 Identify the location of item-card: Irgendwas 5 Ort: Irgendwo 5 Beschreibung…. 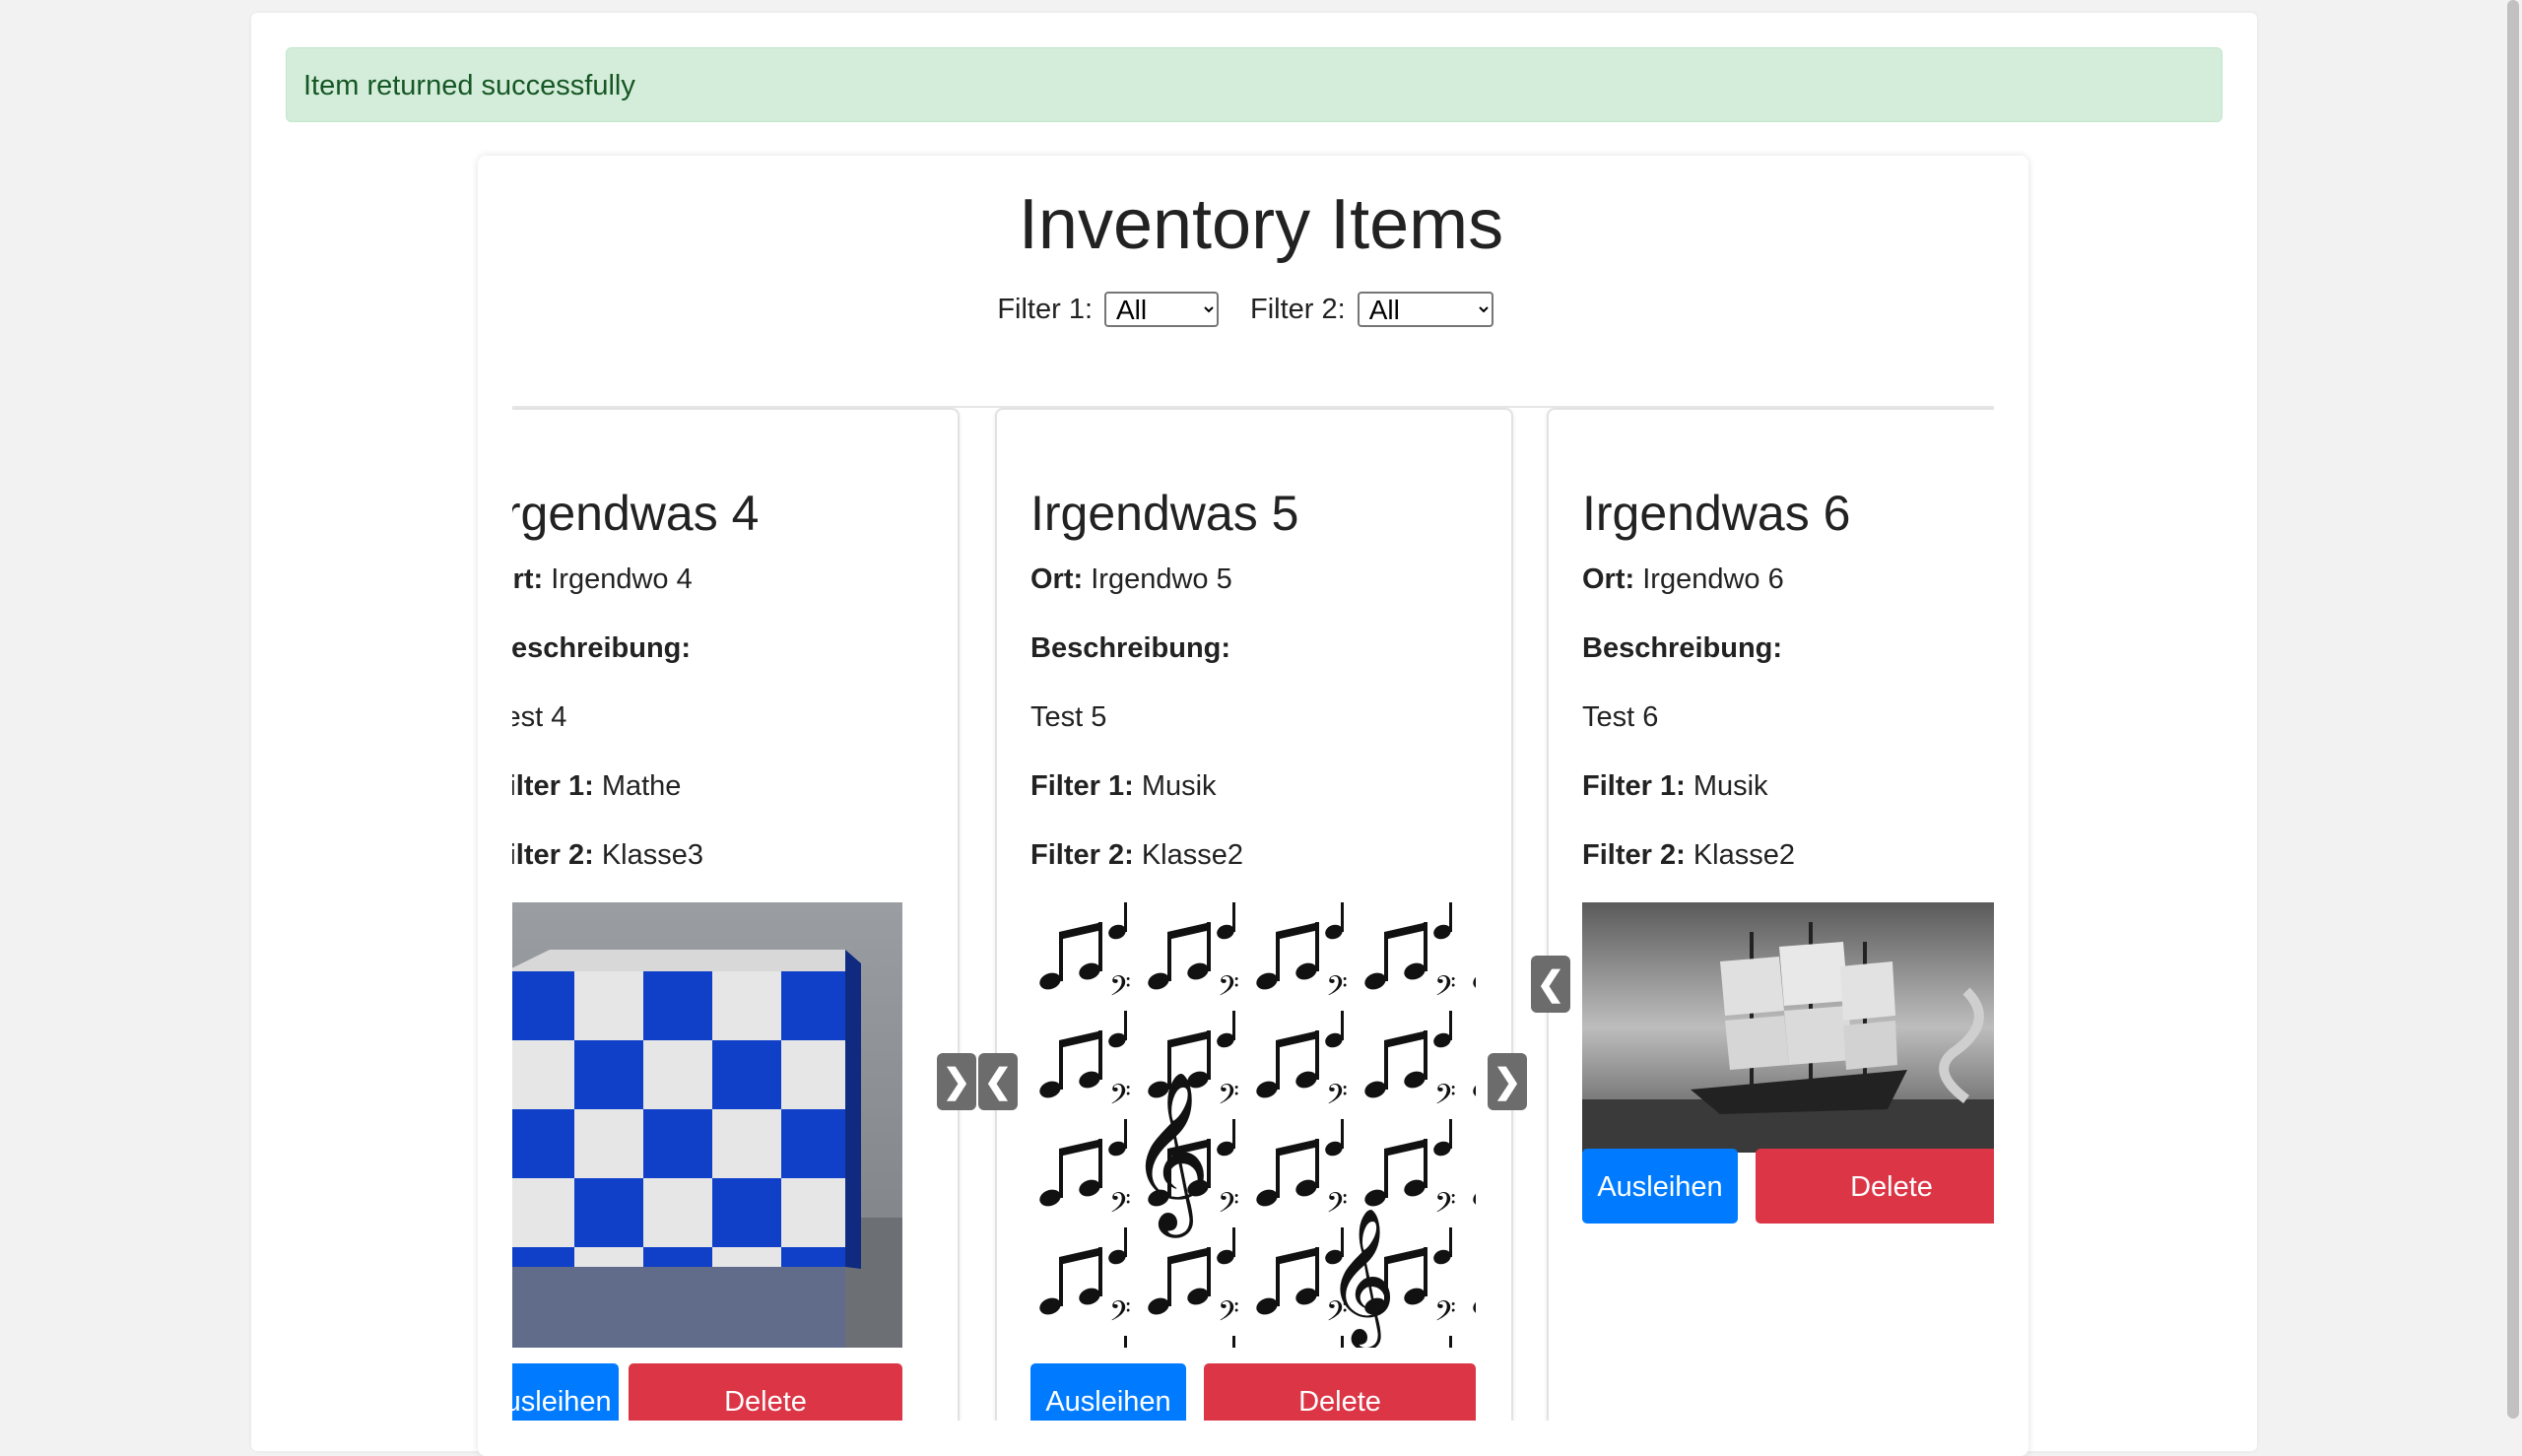
(1254, 914).